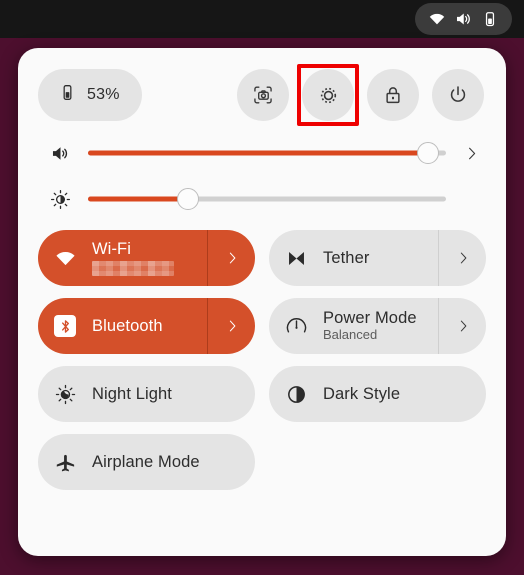 Image resolution: width=524 pixels, height=575 pixels. I want to click on dark-style-tile-title: Dark Style, so click(362, 393).